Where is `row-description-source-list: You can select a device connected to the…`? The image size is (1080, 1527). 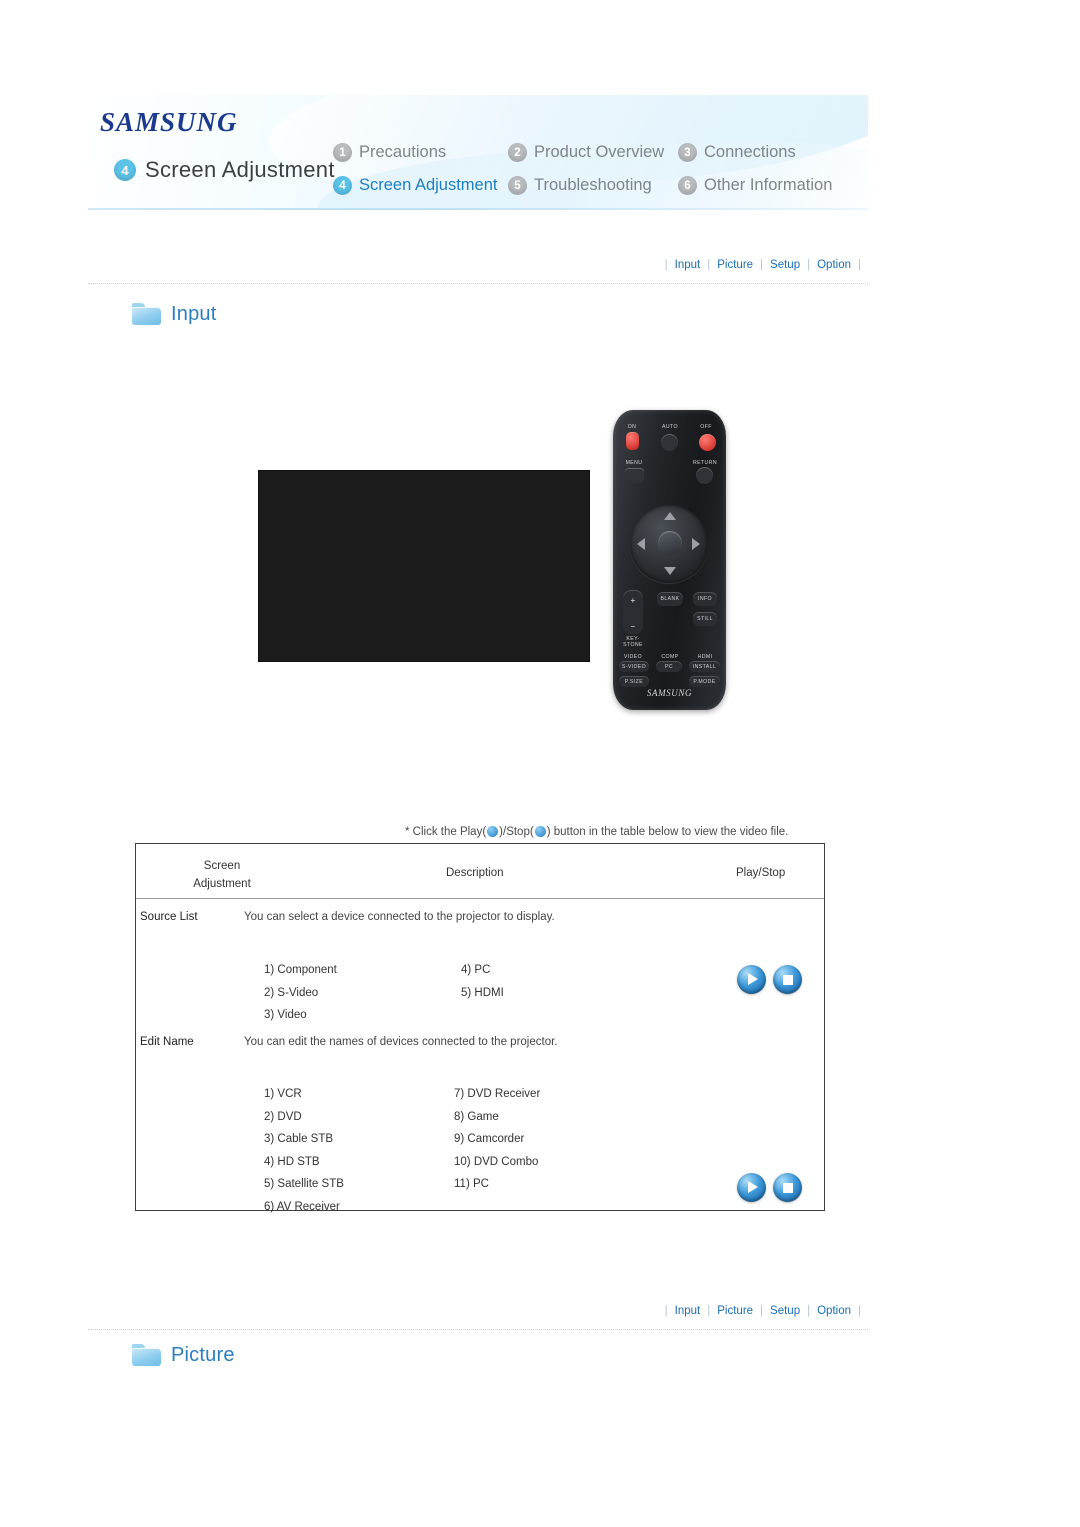
row-description-source-list: You can select a device connected to the… is located at coordinates (399, 917).